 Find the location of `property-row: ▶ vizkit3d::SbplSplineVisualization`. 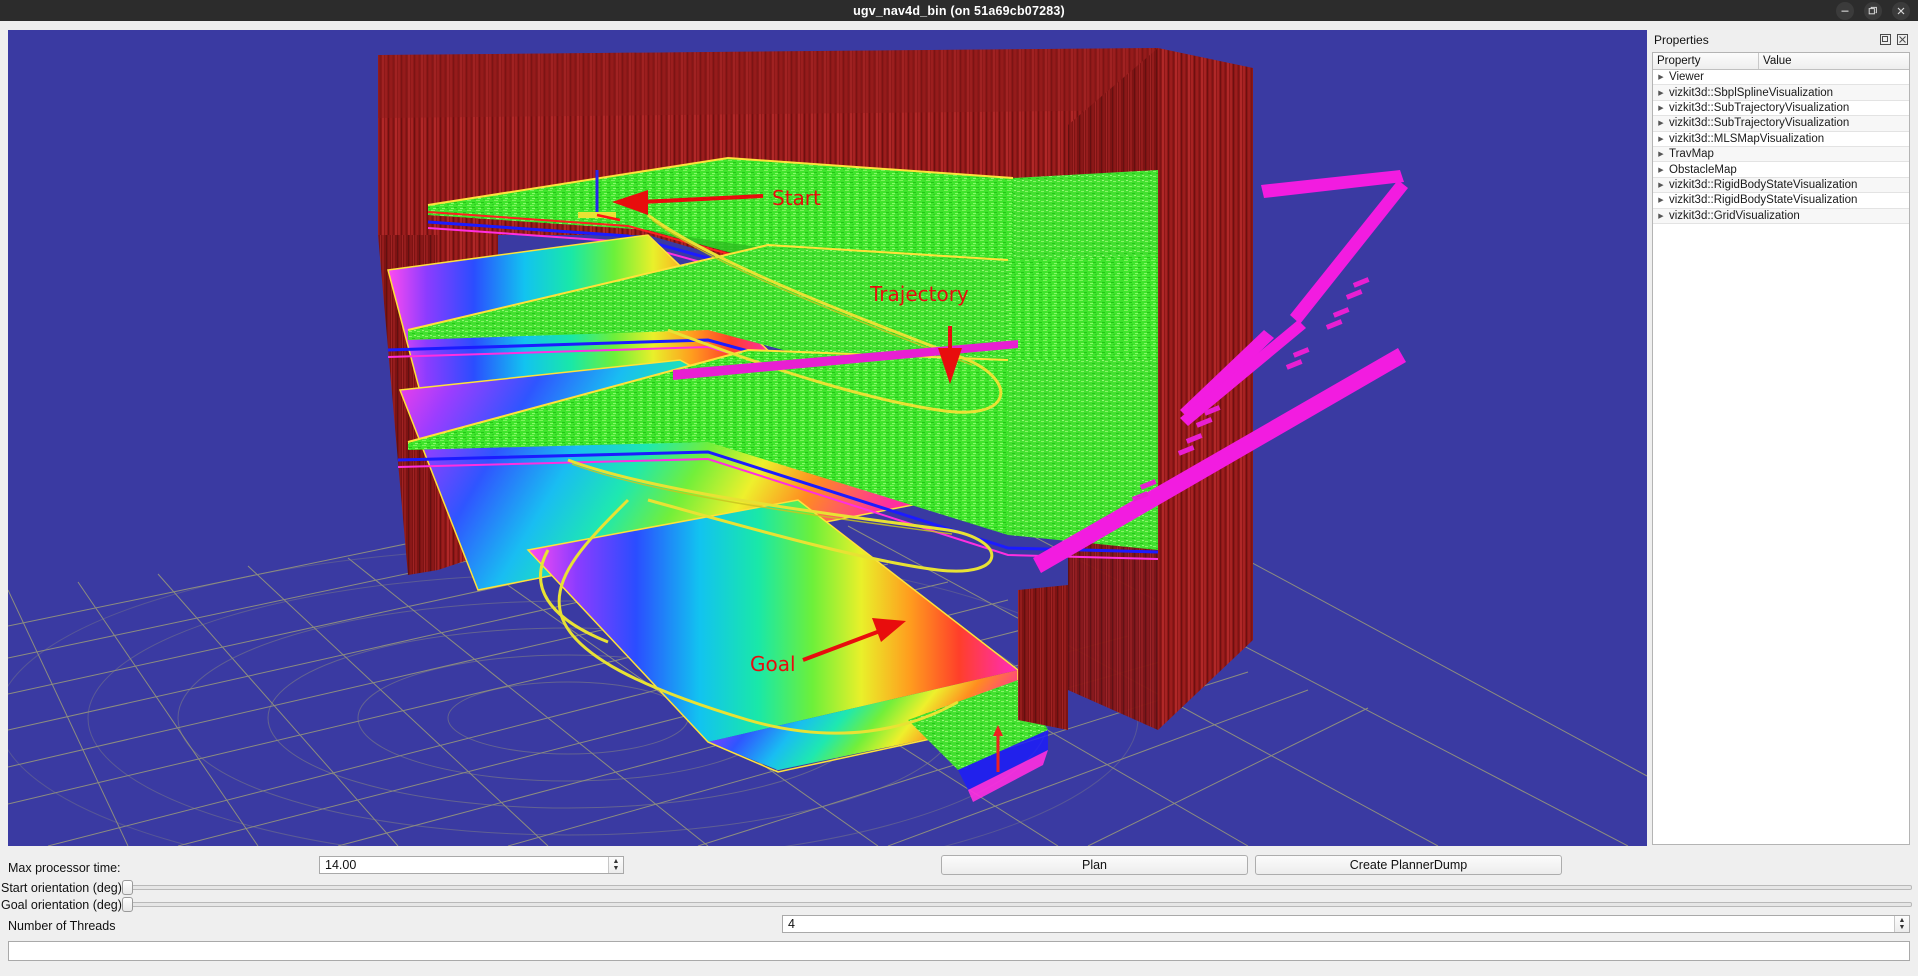

property-row: ▶ vizkit3d::SbplSplineVisualization is located at coordinates (1781, 93).